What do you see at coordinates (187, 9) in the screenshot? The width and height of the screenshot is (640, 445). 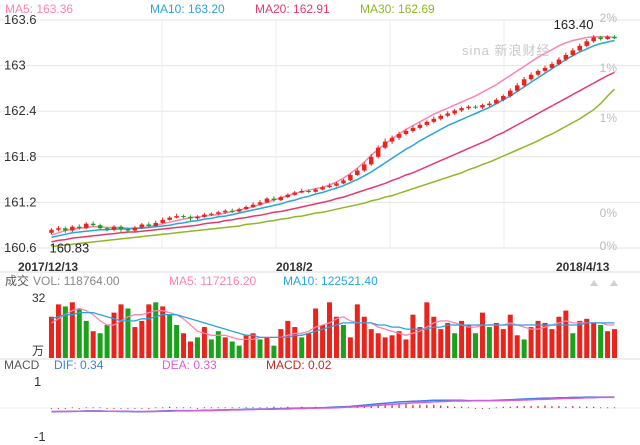 I see `legend-ma10: MA10: 163.20` at bounding box center [187, 9].